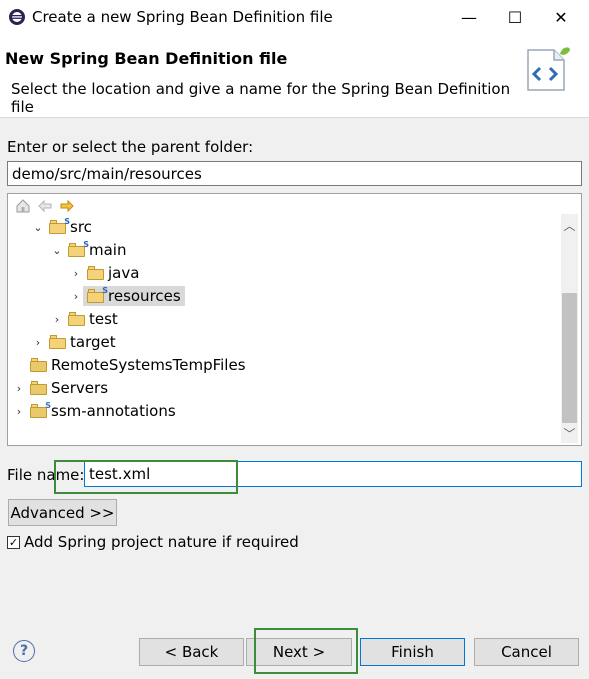 This screenshot has height=679, width=589. I want to click on home-icon, so click(23, 206).